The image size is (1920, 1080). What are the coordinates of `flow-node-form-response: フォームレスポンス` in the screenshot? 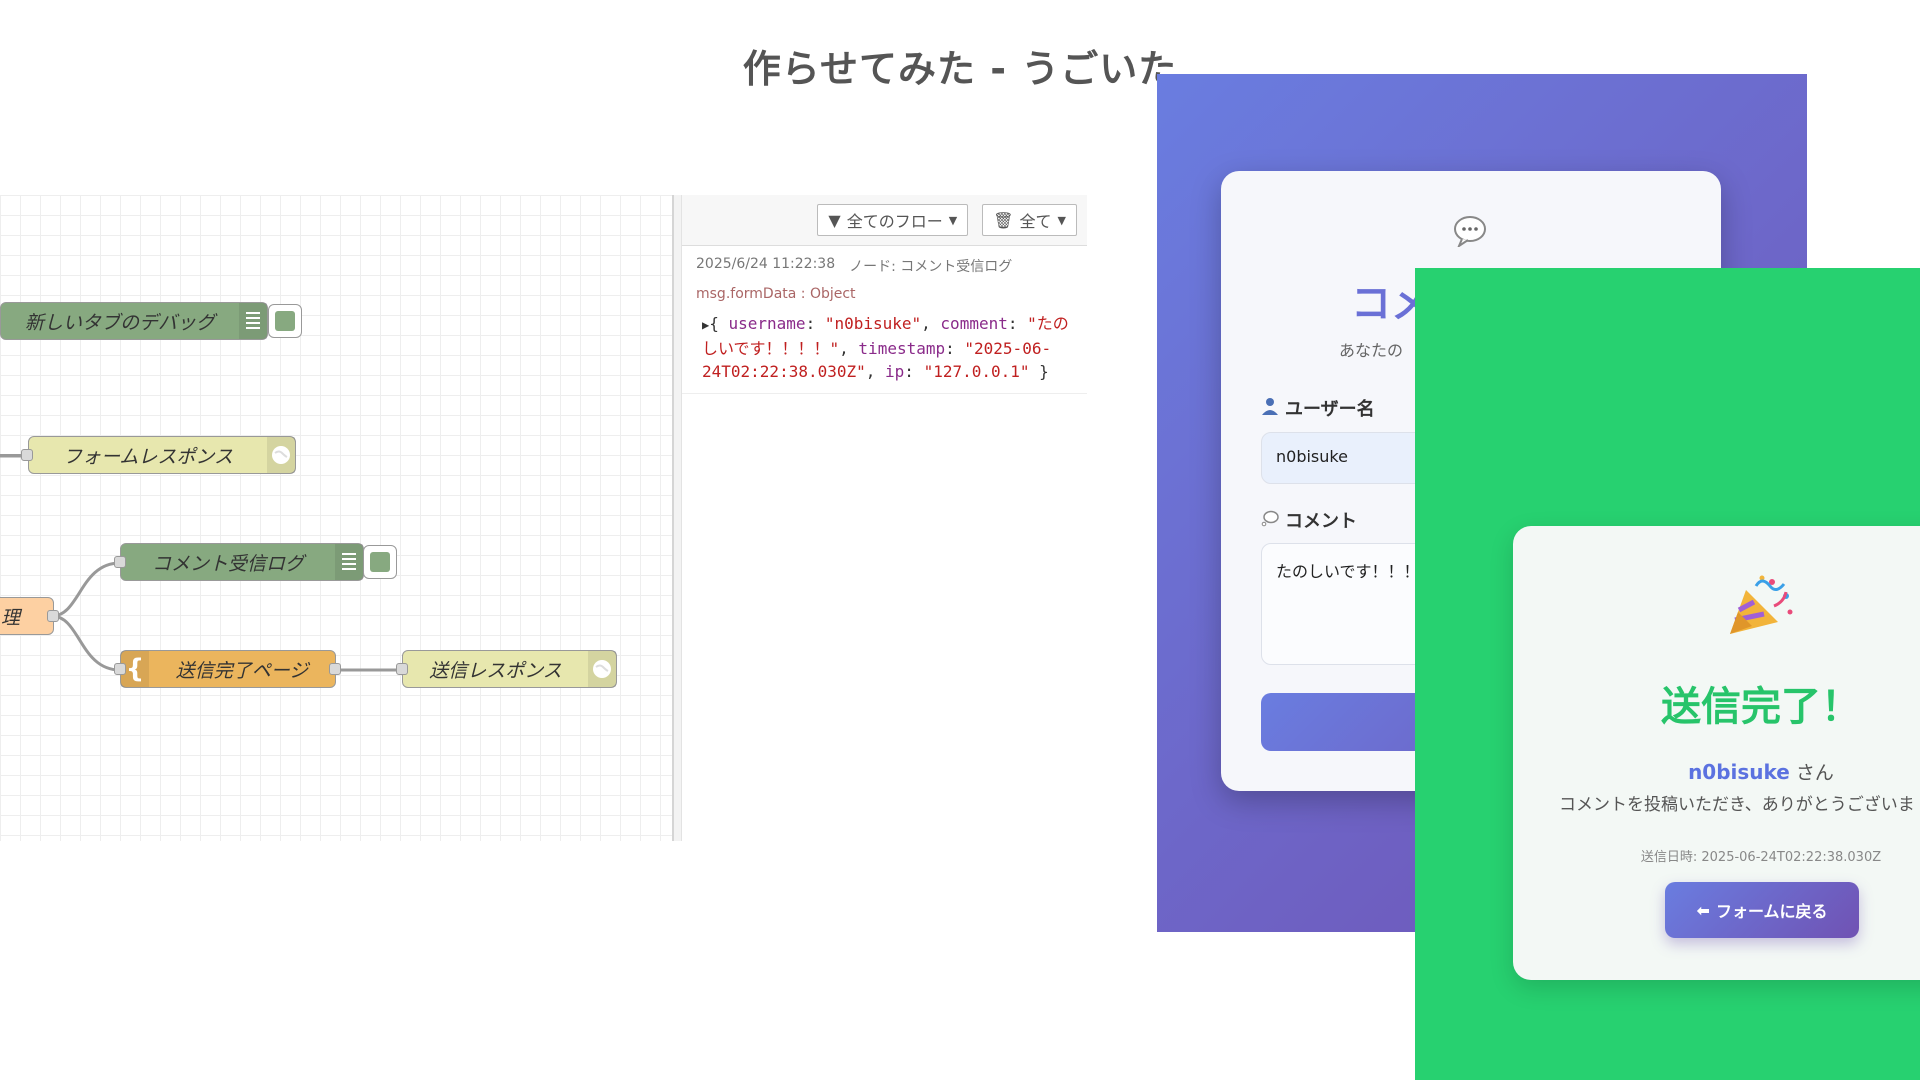 It's located at (162, 455).